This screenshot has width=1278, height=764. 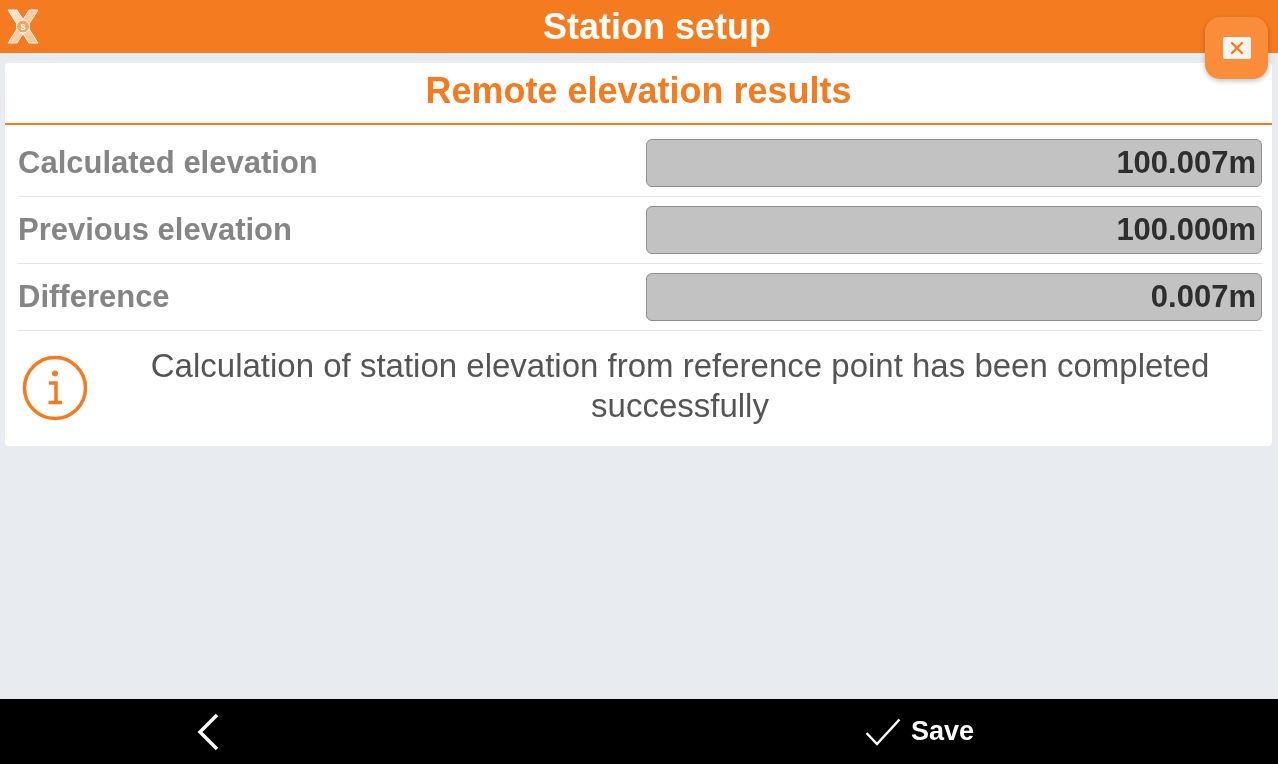 I want to click on logo-icon: s, so click(x=23, y=26).